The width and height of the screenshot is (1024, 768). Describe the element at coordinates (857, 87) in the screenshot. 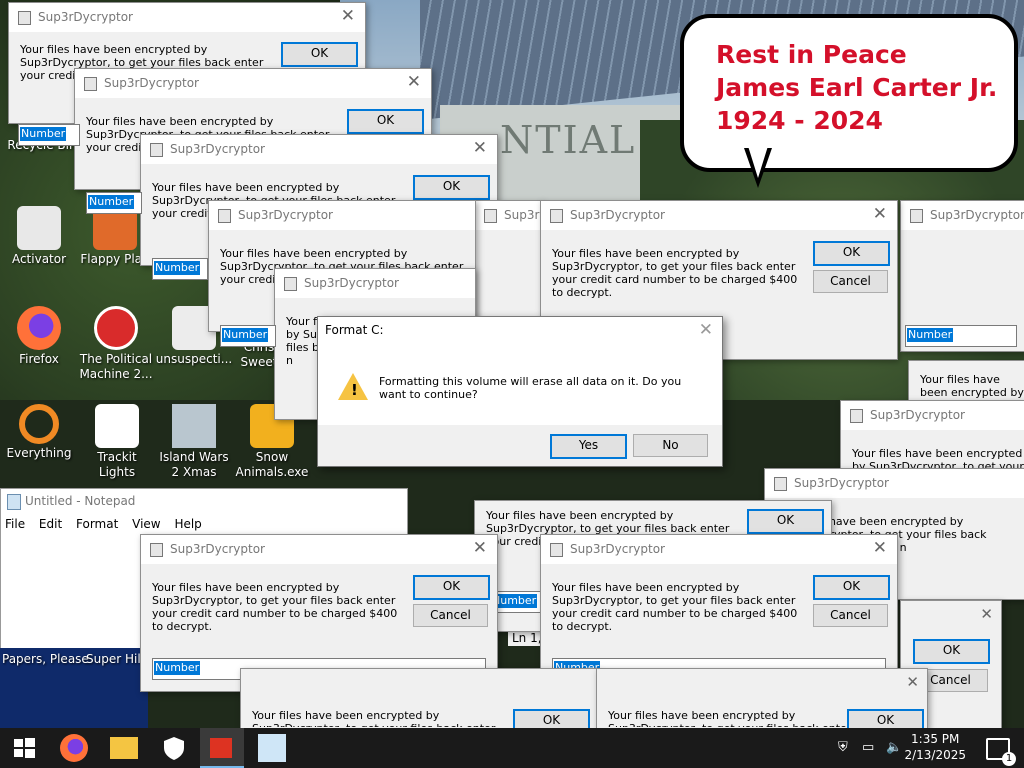

I see `speech-line-2: James Earl Carter Jr.` at that location.